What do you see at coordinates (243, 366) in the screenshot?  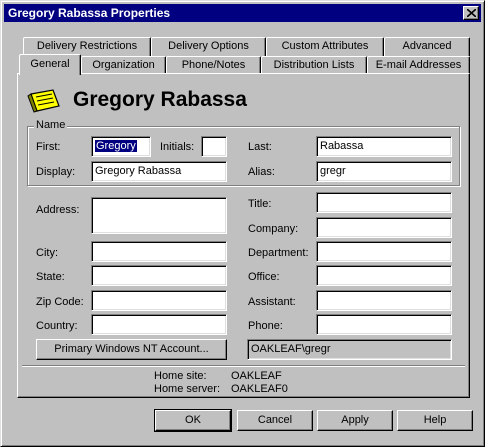 I see `divider` at bounding box center [243, 366].